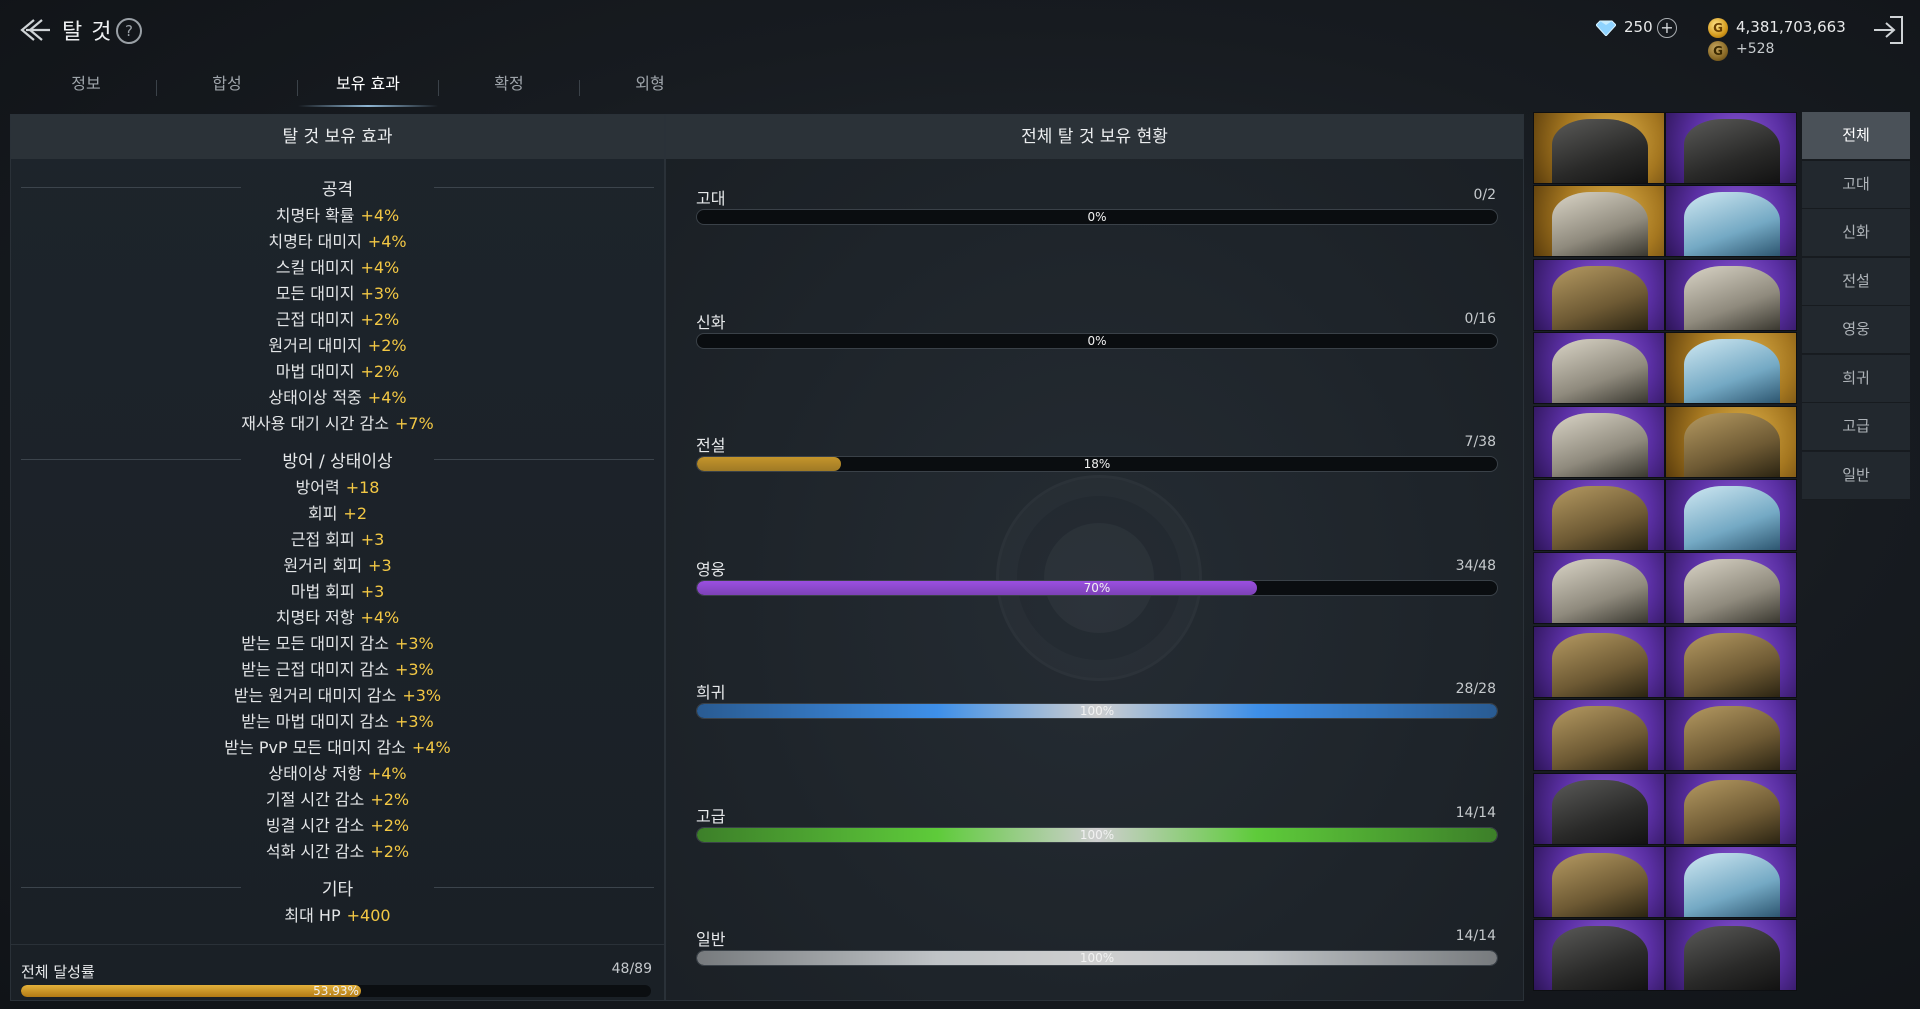 The image size is (1920, 1009). I want to click on bronze-lion-mount-portrait, so click(1599, 882).